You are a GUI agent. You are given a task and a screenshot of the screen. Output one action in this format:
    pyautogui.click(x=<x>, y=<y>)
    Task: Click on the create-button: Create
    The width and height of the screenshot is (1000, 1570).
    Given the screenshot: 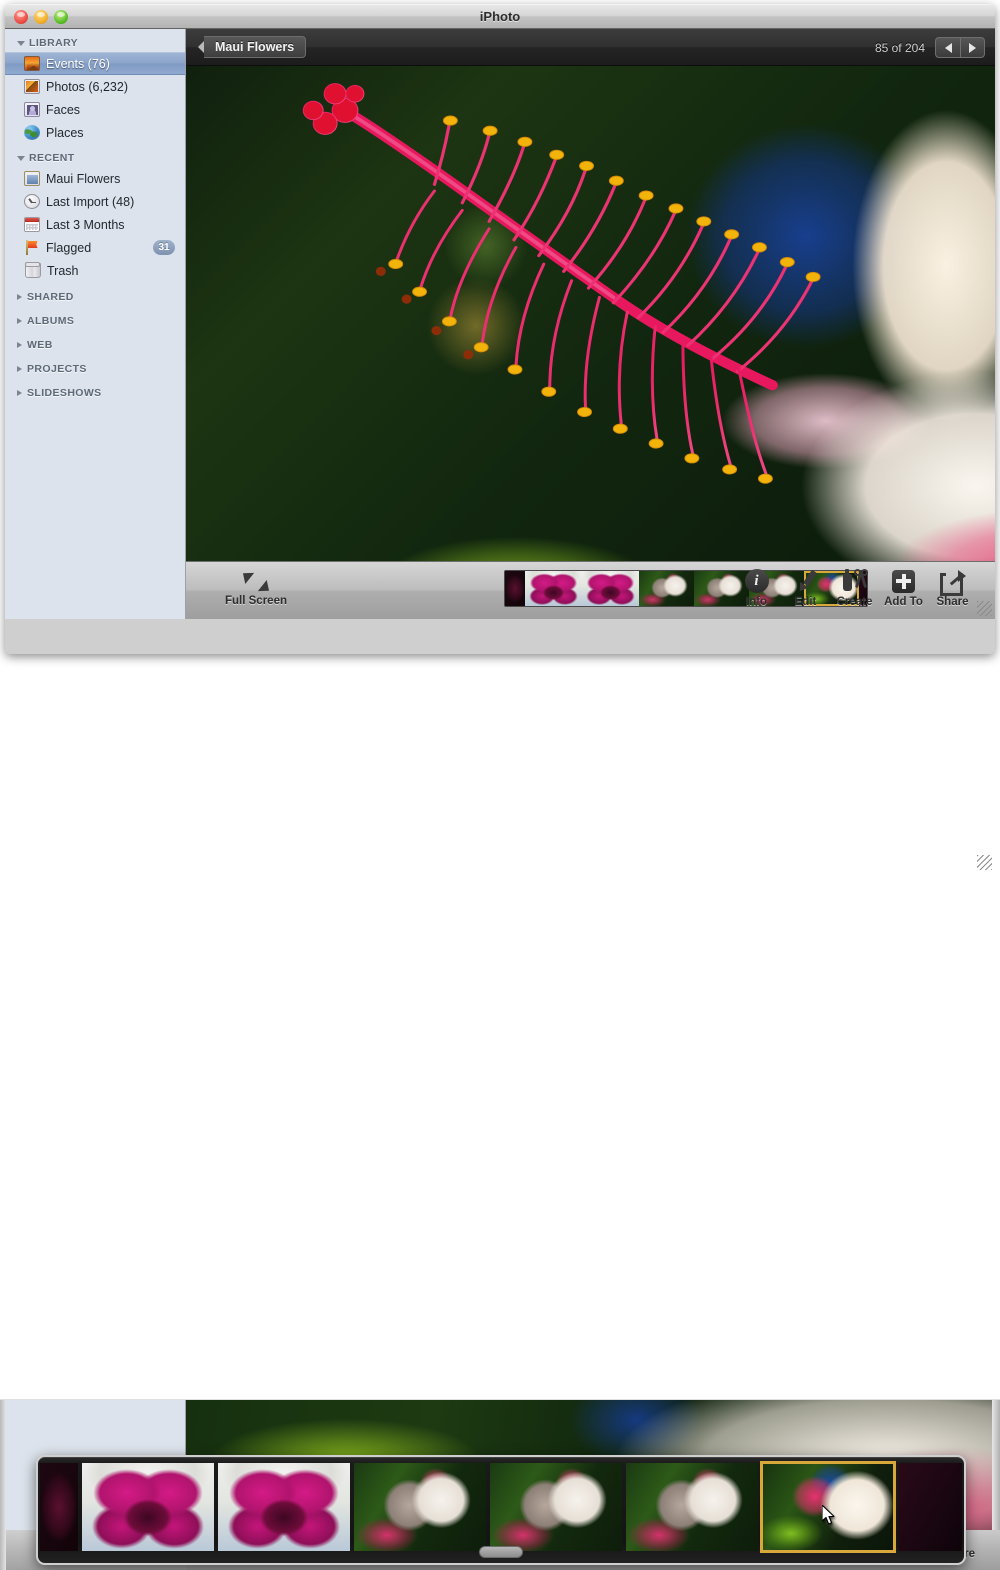 What is the action you would take?
    pyautogui.click(x=854, y=588)
    